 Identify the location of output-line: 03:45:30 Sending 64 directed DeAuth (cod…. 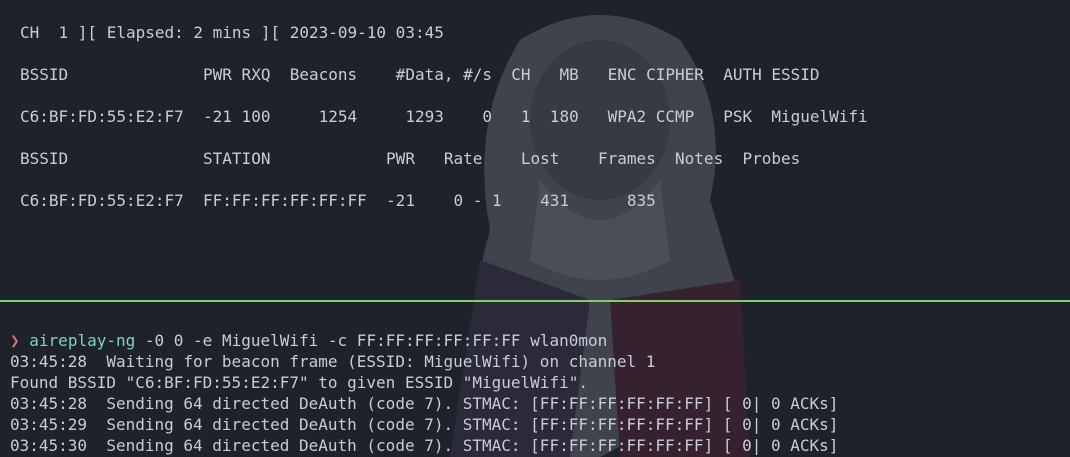
(424, 445).